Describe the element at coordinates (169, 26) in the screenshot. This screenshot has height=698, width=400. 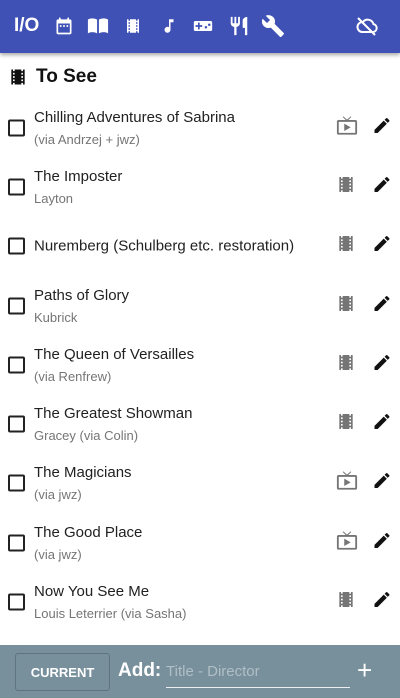
I see `music-icon` at that location.